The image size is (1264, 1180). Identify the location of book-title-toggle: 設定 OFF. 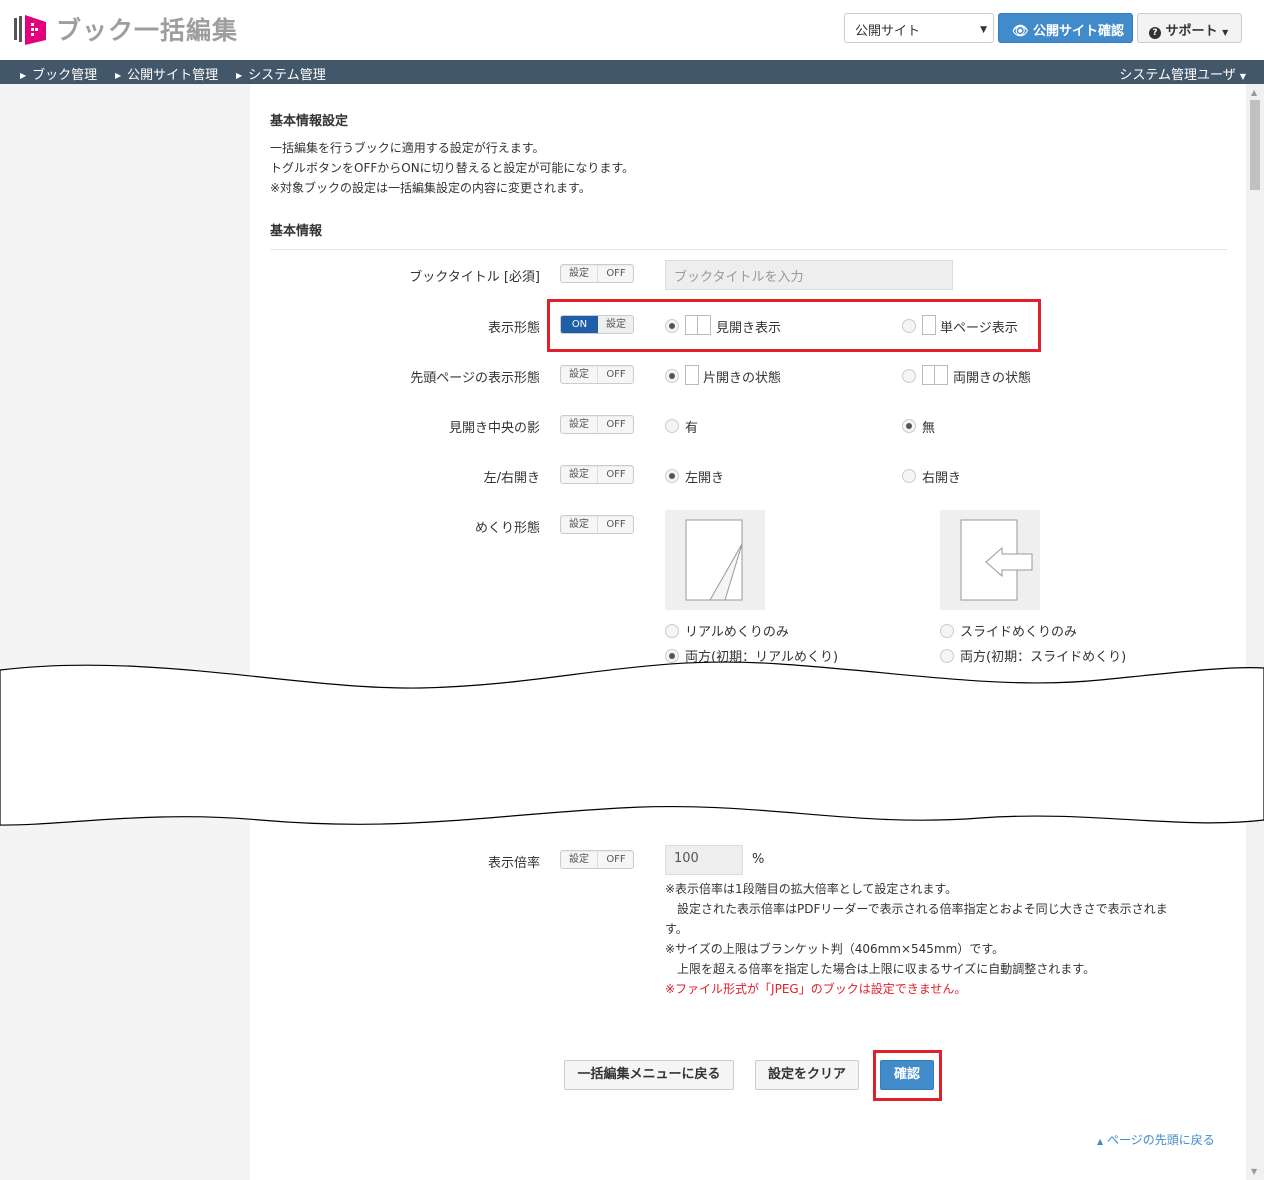
(597, 273).